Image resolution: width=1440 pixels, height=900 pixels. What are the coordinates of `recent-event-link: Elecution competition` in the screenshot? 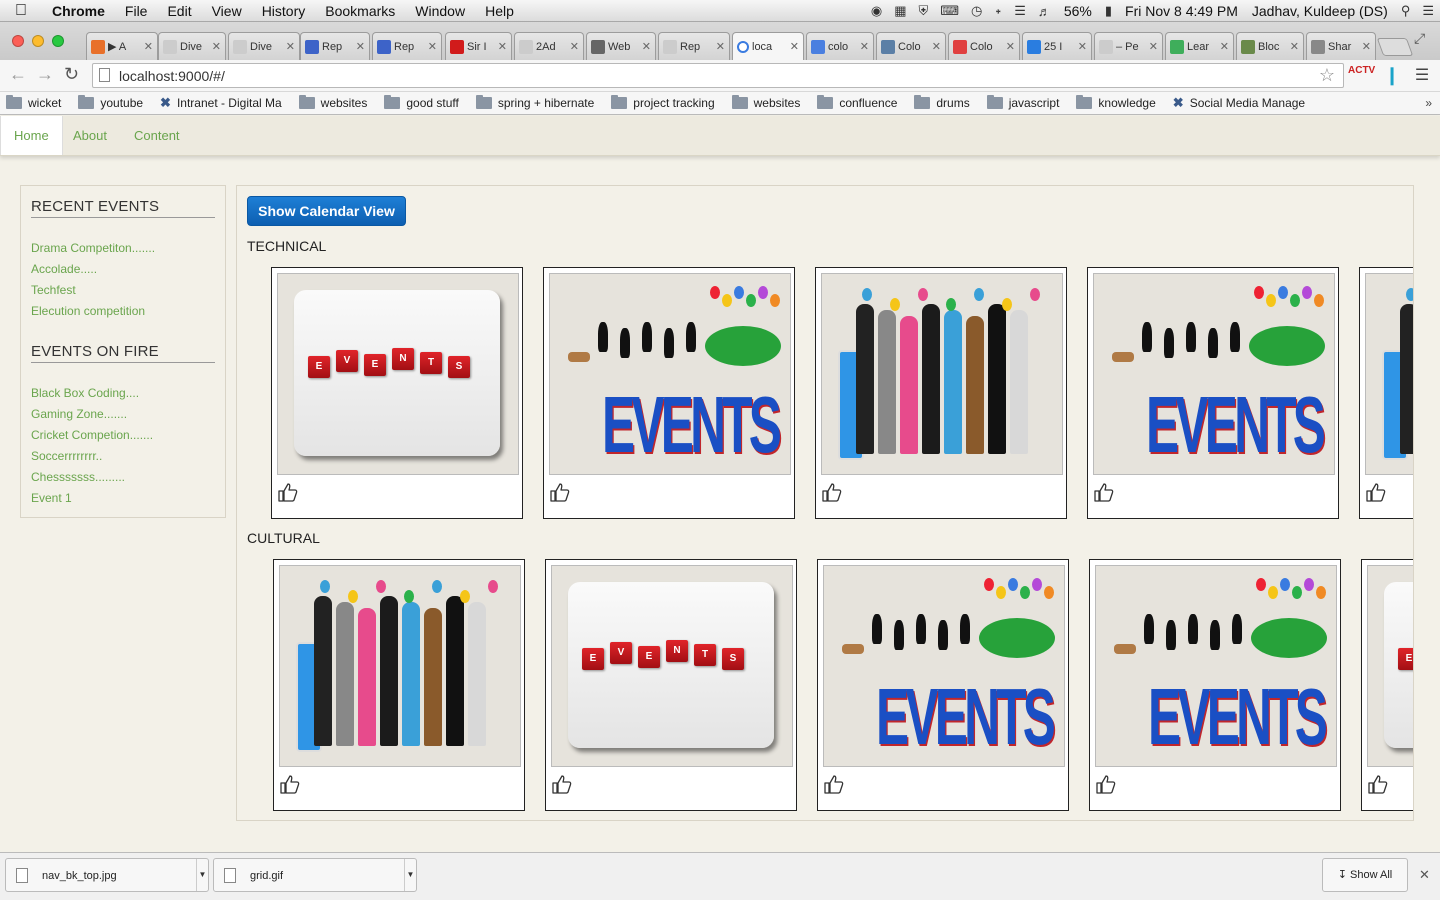 It's located at (88, 311).